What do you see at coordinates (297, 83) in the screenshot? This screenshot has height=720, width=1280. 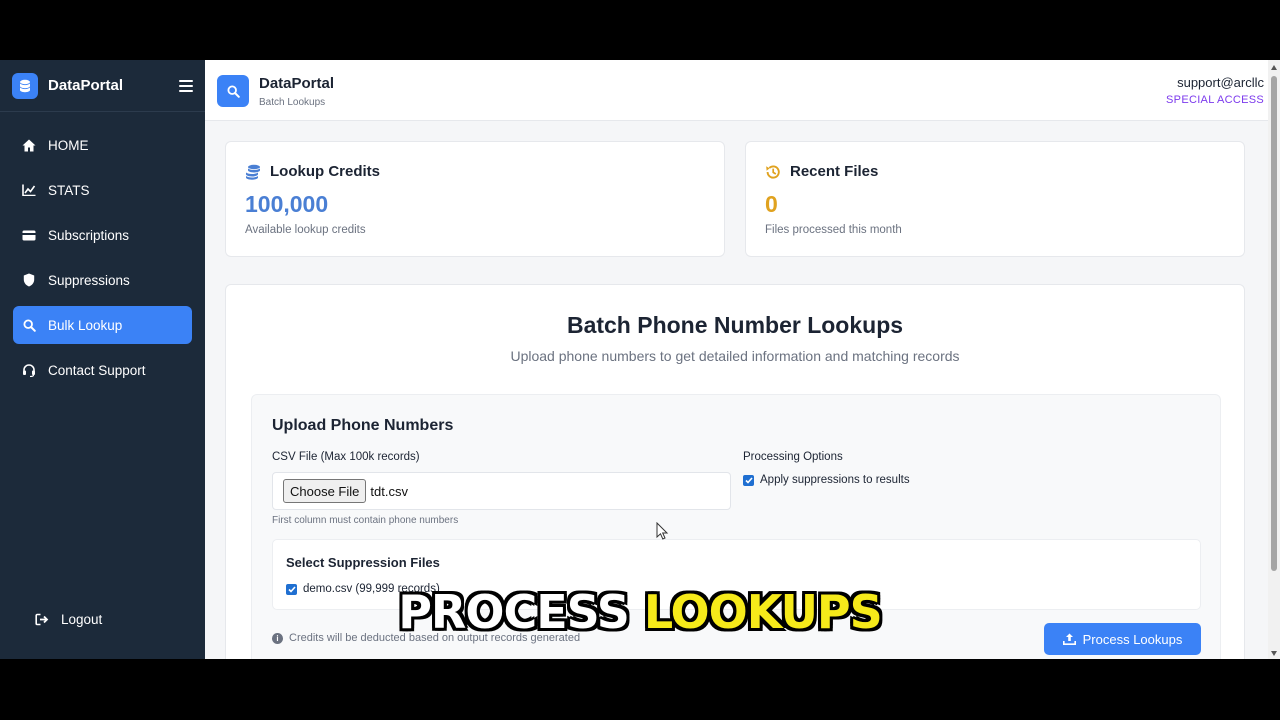 I see `page-title: DataPortal` at bounding box center [297, 83].